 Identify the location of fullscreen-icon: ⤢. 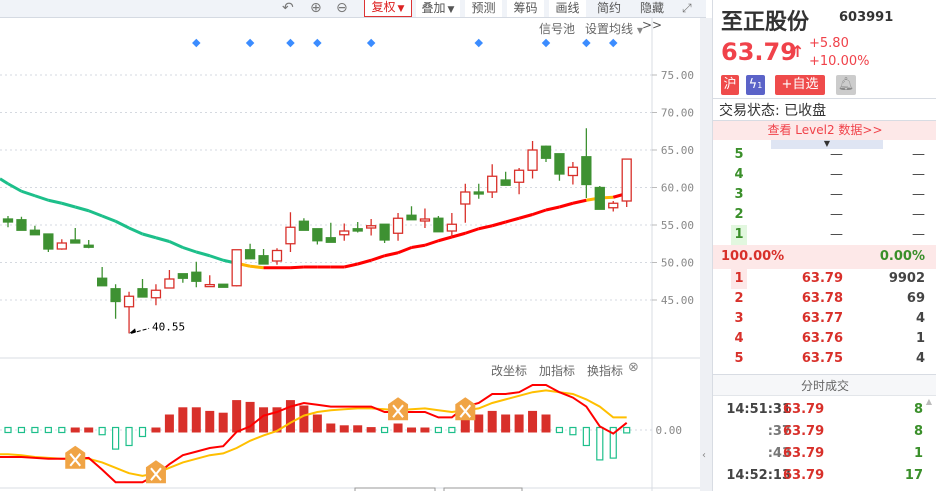
(687, 8).